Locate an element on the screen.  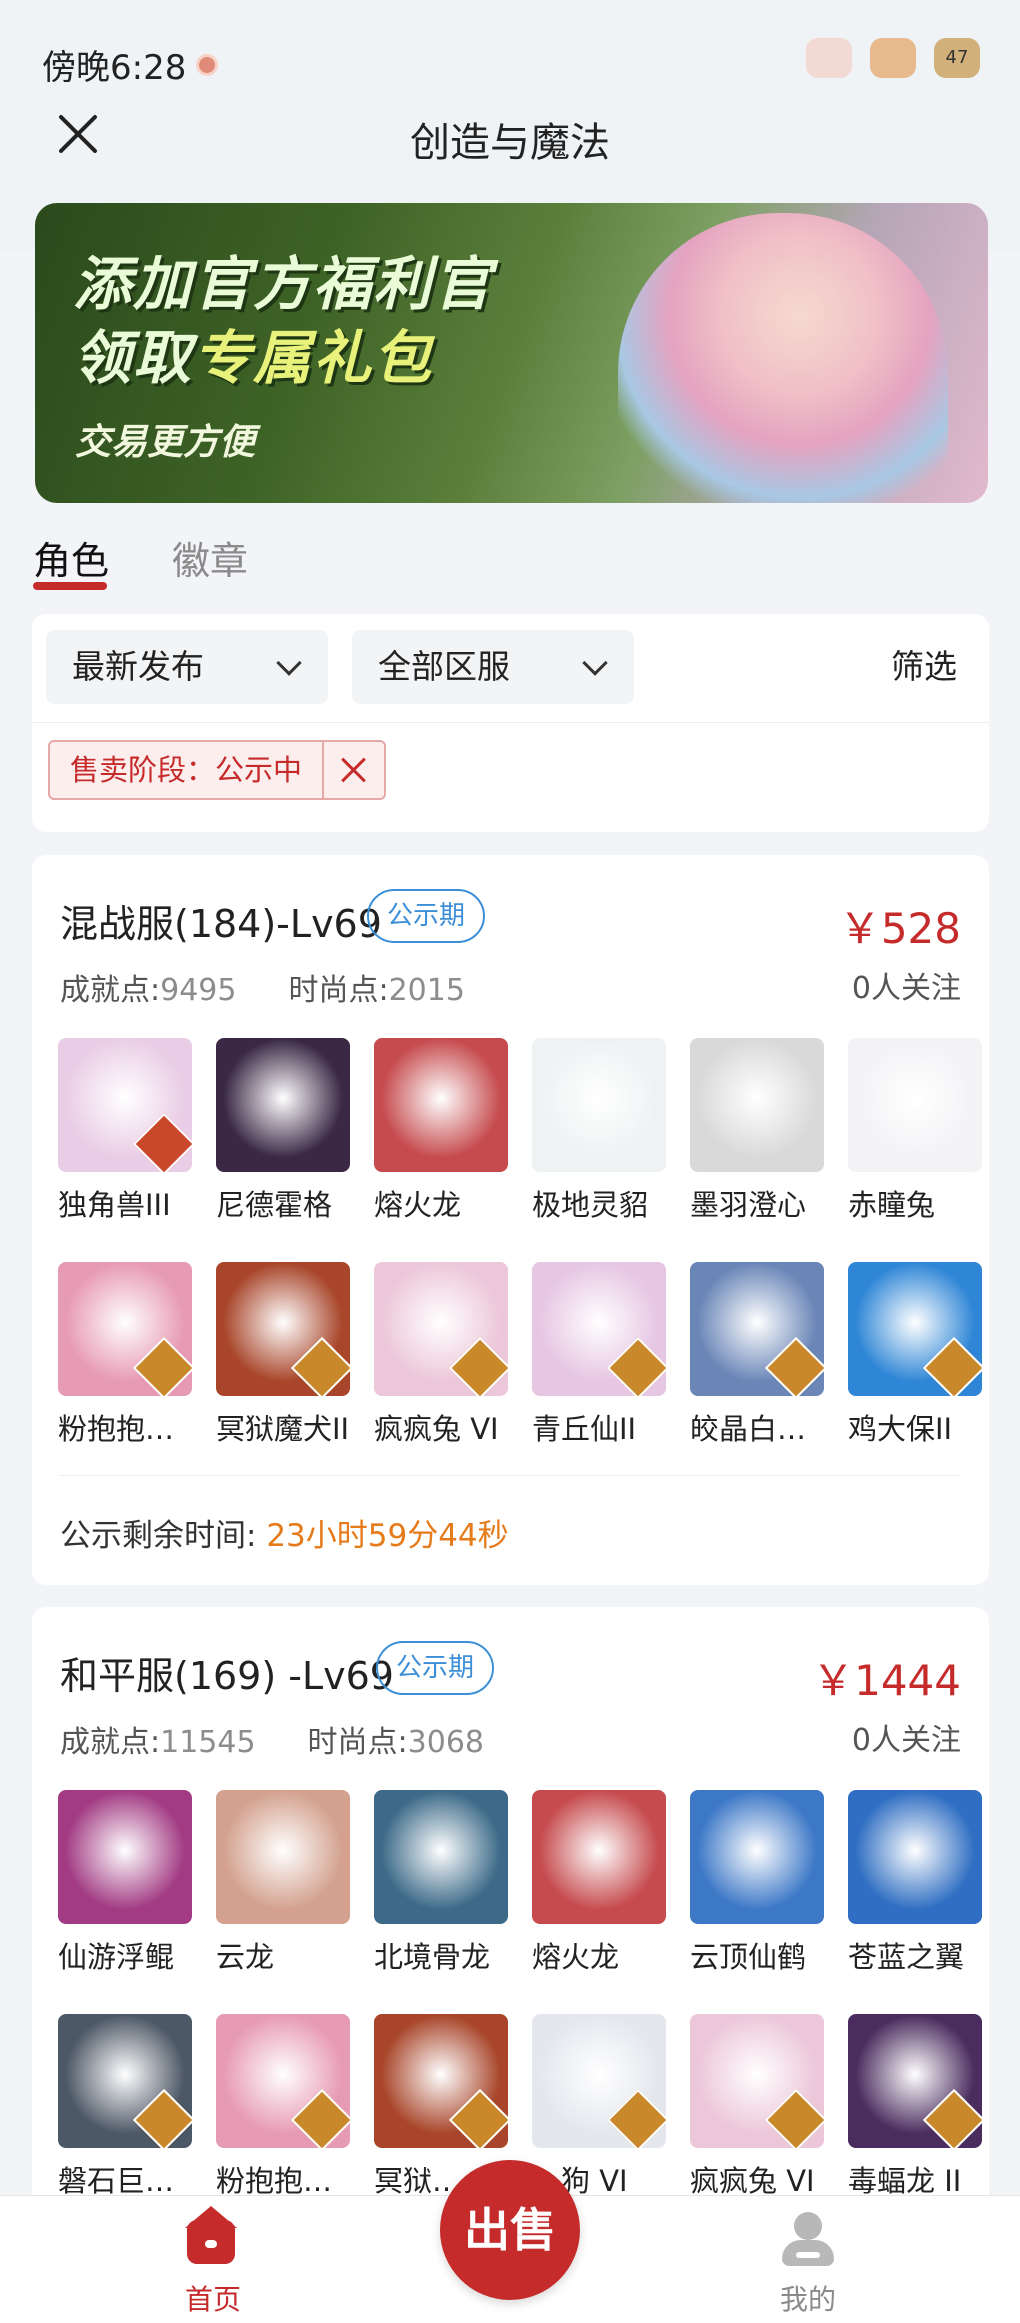
item-tile: 北境骨龙 is located at coordinates (442, 1883).